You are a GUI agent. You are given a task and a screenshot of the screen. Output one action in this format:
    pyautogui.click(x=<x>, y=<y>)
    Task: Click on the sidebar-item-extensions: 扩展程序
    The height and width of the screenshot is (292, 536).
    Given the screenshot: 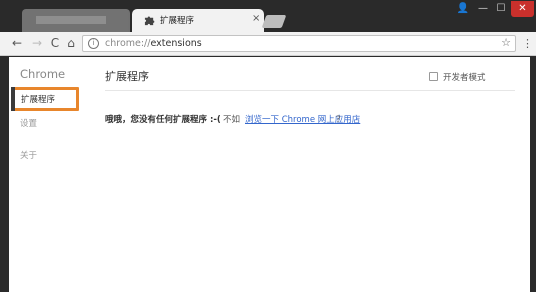 What is the action you would take?
    pyautogui.click(x=45, y=99)
    